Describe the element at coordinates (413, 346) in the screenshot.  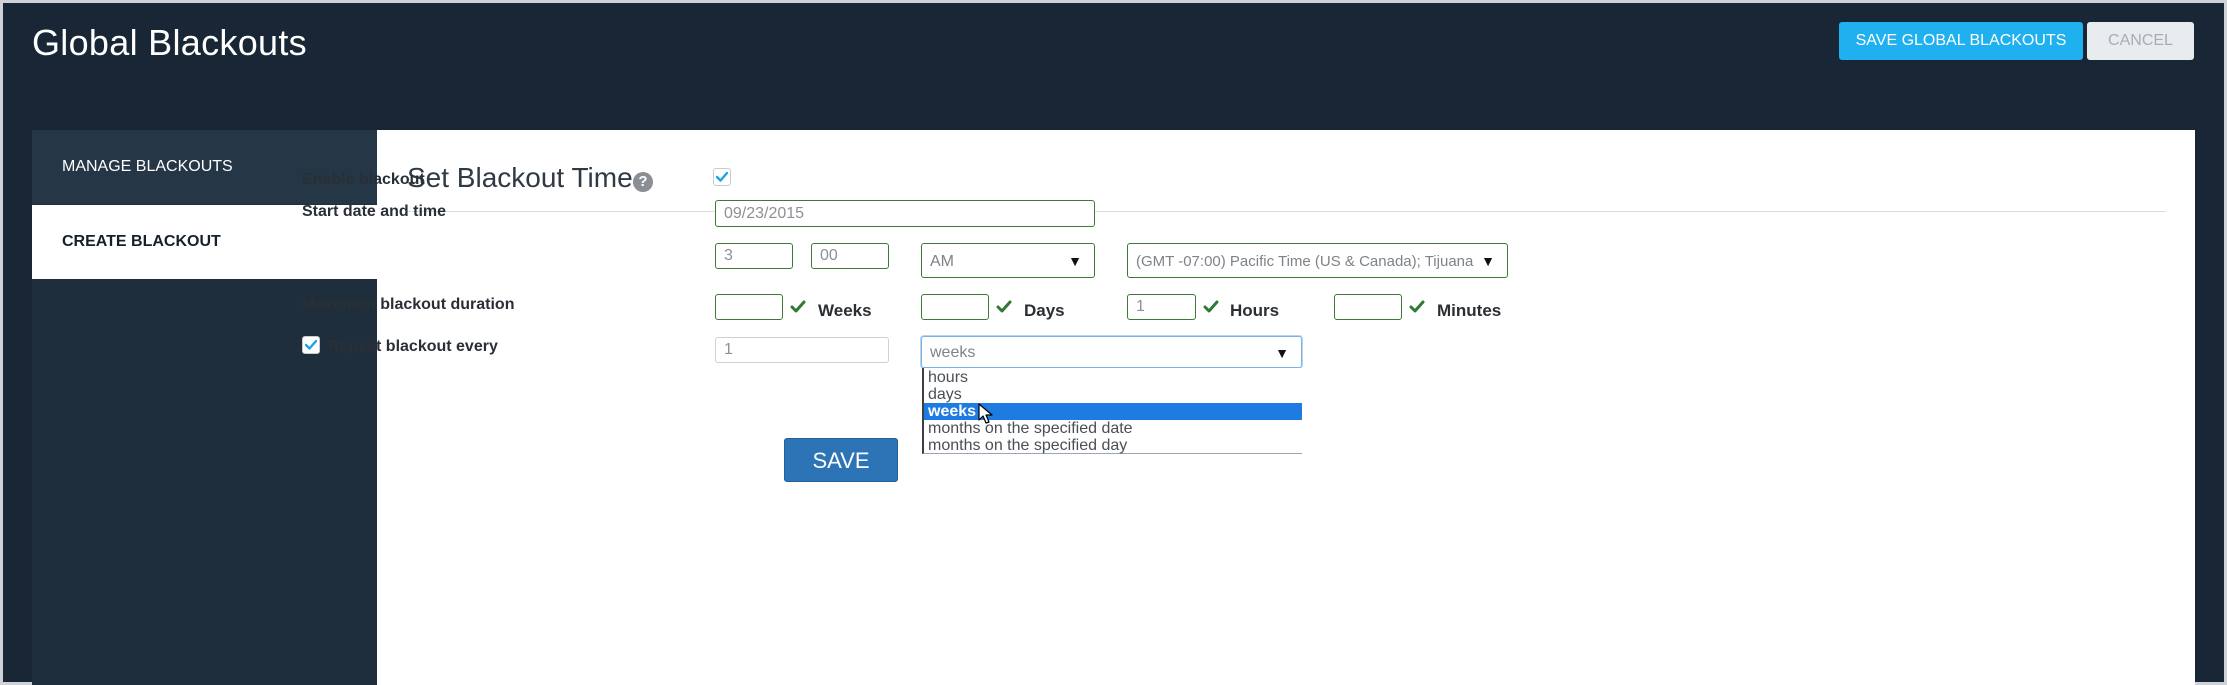
I see `repeat-blackout-label: Repeat blackout every` at that location.